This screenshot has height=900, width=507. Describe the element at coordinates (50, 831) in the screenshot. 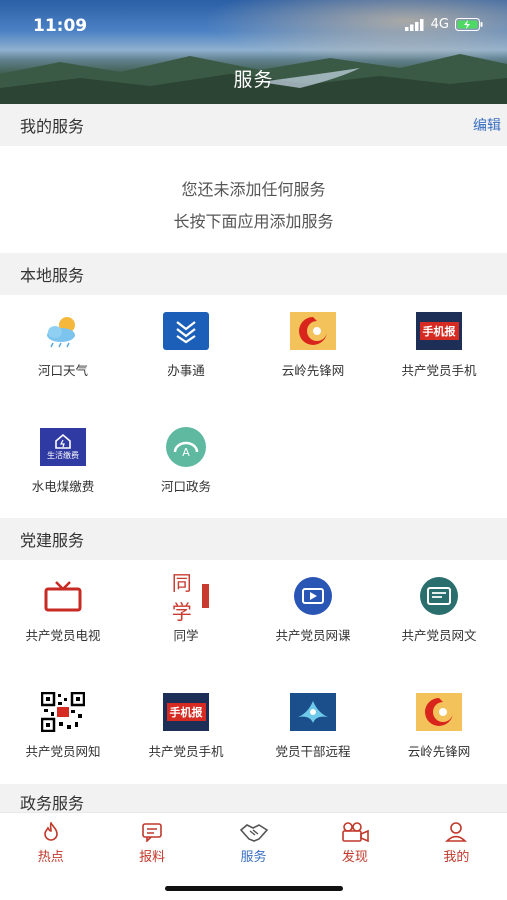

I see `flame-icon` at that location.